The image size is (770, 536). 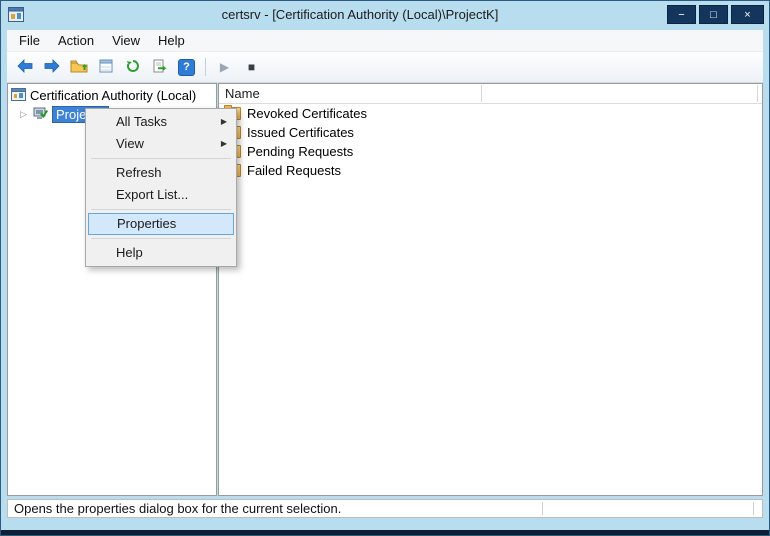 I want to click on window-bottom-edge, so click(x=385, y=532).